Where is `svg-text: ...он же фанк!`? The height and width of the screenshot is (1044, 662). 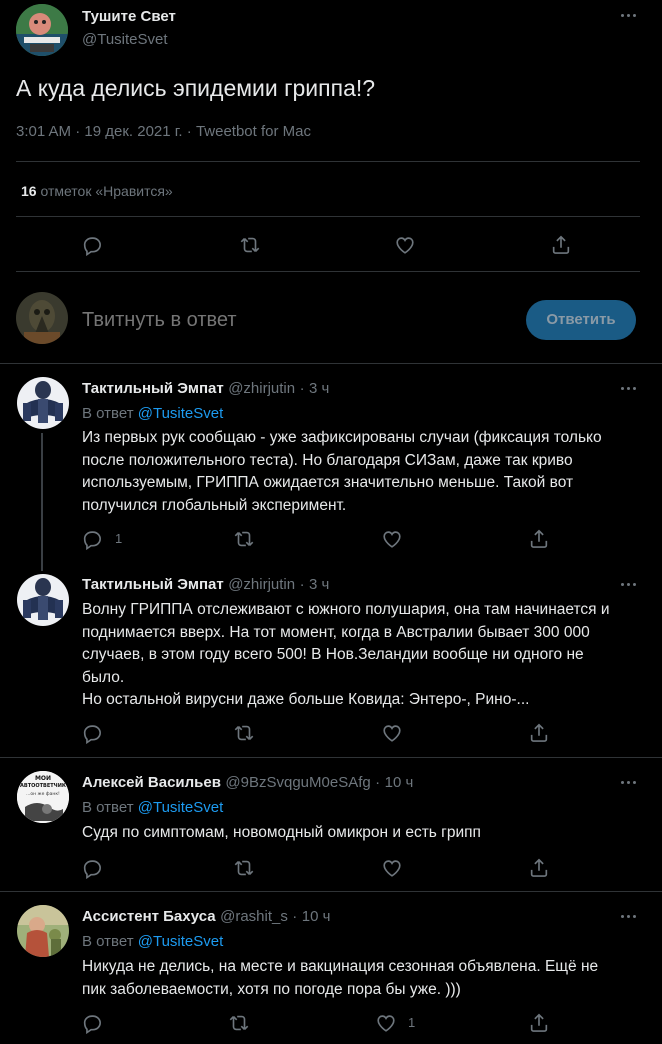 svg-text: ...он же фанк! is located at coordinates (43, 794).